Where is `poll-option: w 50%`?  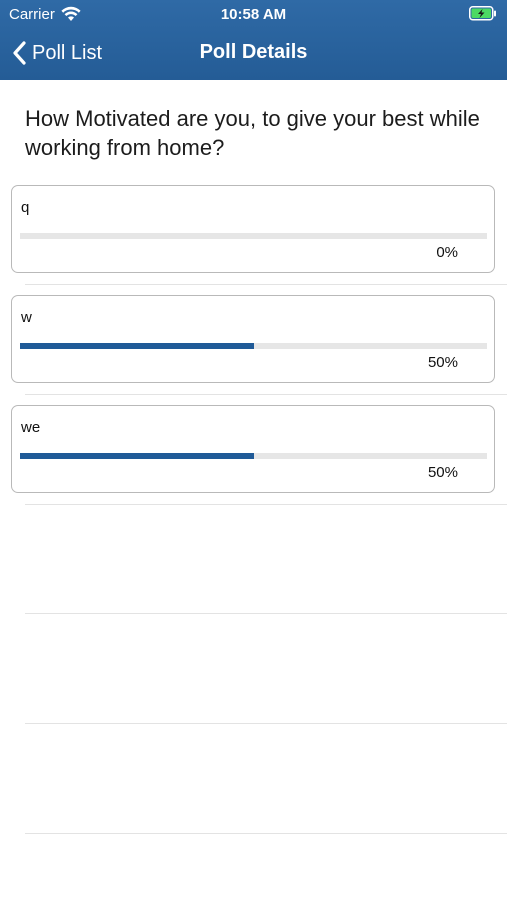 poll-option: w 50% is located at coordinates (253, 339).